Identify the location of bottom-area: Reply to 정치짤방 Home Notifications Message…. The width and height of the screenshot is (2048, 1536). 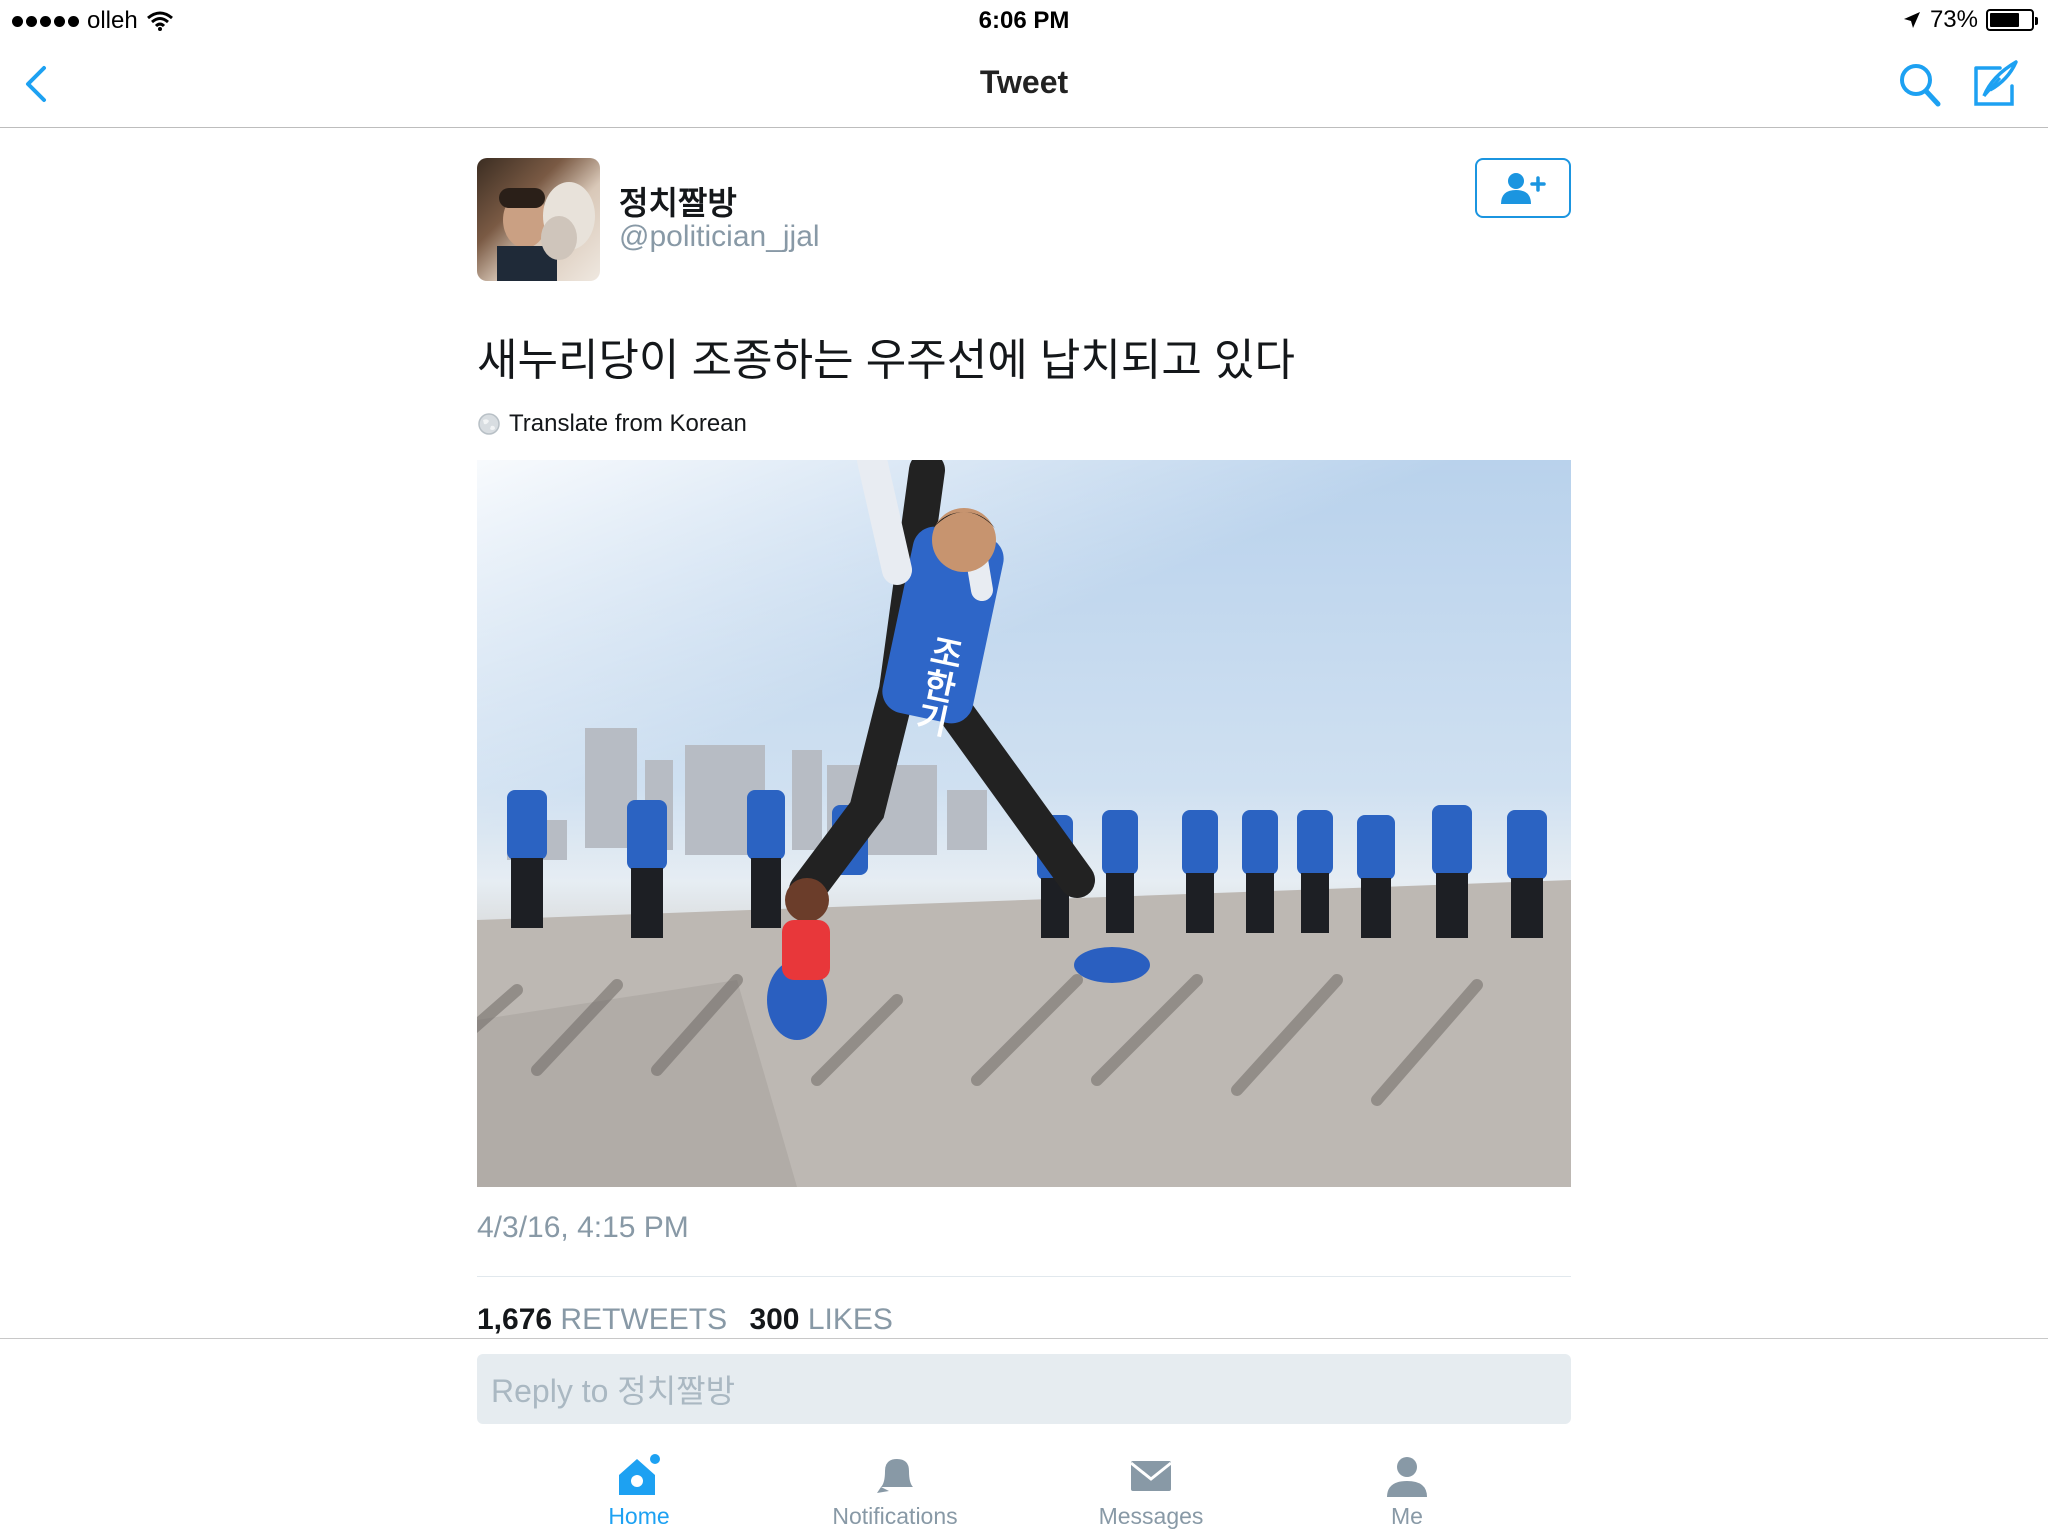
(1024, 1437).